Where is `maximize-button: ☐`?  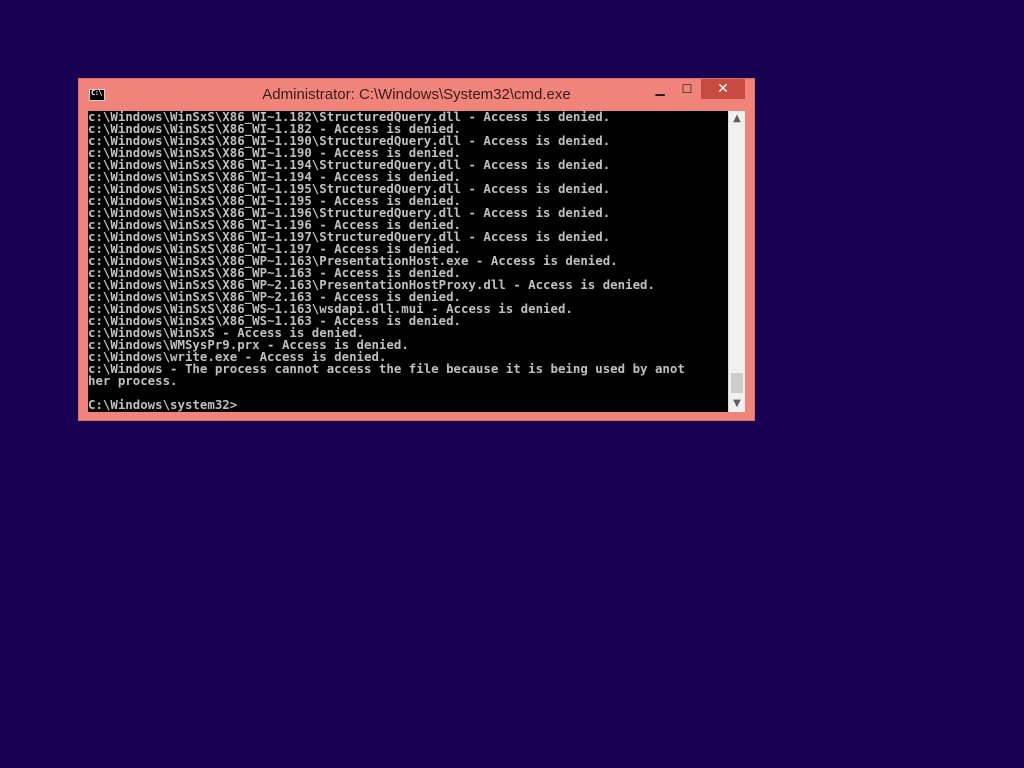 maximize-button: ☐ is located at coordinates (687, 89).